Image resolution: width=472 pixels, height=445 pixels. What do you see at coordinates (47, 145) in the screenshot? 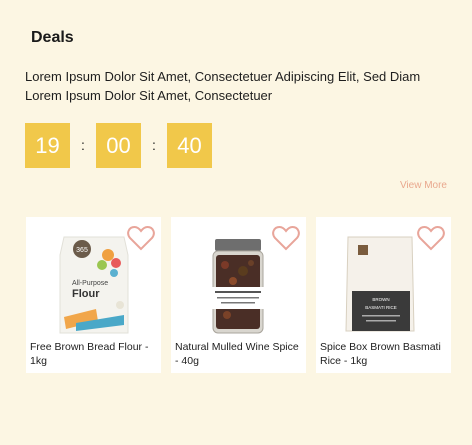
I see `timer-hours: 19` at bounding box center [47, 145].